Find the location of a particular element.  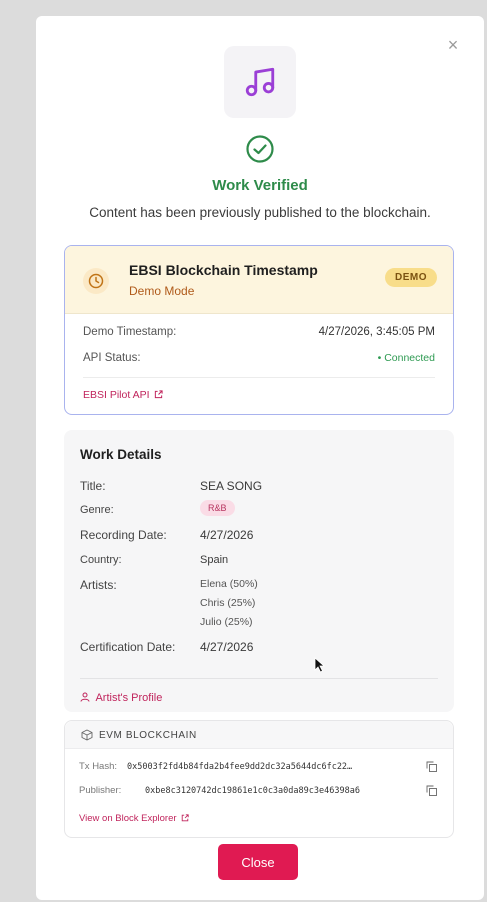

ebsi-header: EBSI Blockchain Timestamp Demo Mode DEMO is located at coordinates (259, 280).